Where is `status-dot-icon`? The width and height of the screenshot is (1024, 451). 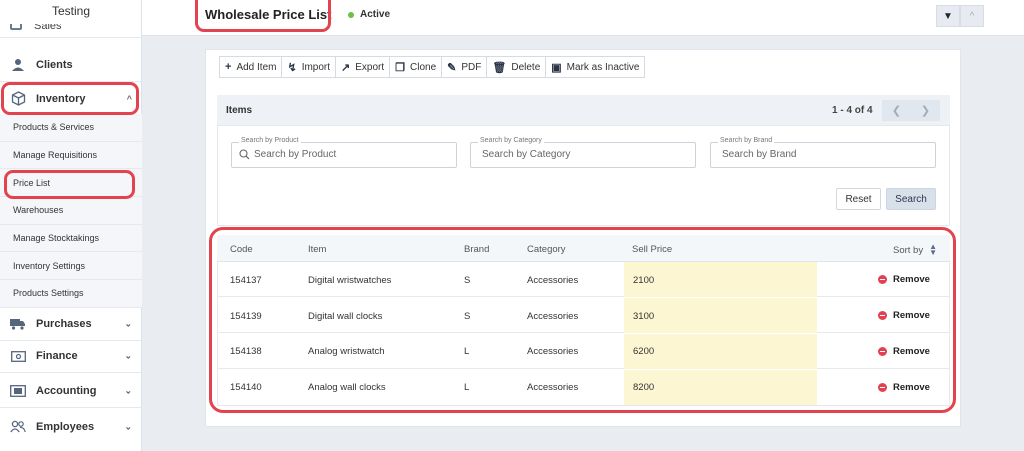
status-dot-icon is located at coordinates (351, 14).